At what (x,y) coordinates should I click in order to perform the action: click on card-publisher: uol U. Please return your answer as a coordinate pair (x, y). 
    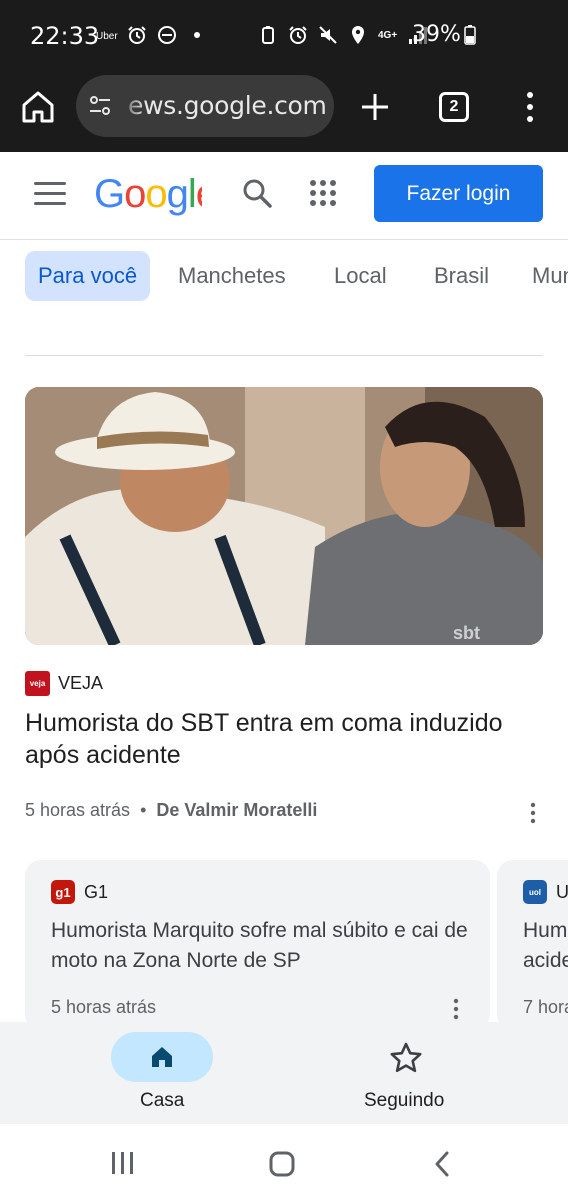
    Looking at the image, I should click on (545, 892).